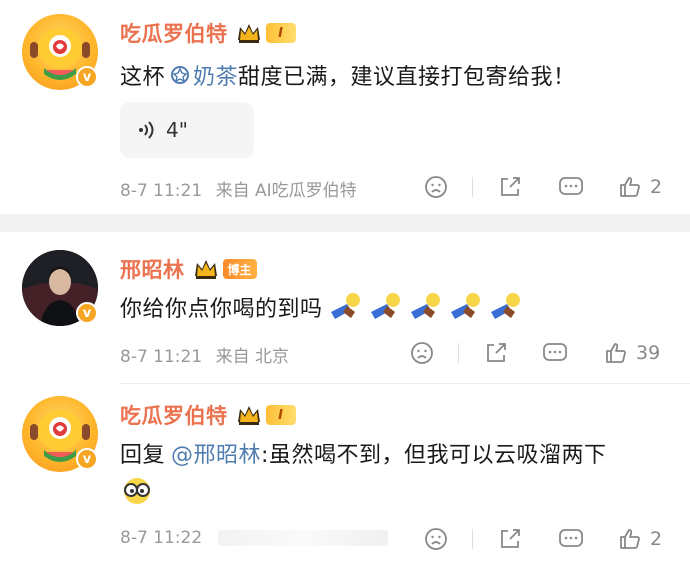  I want to click on voice-message: 4", so click(187, 130).